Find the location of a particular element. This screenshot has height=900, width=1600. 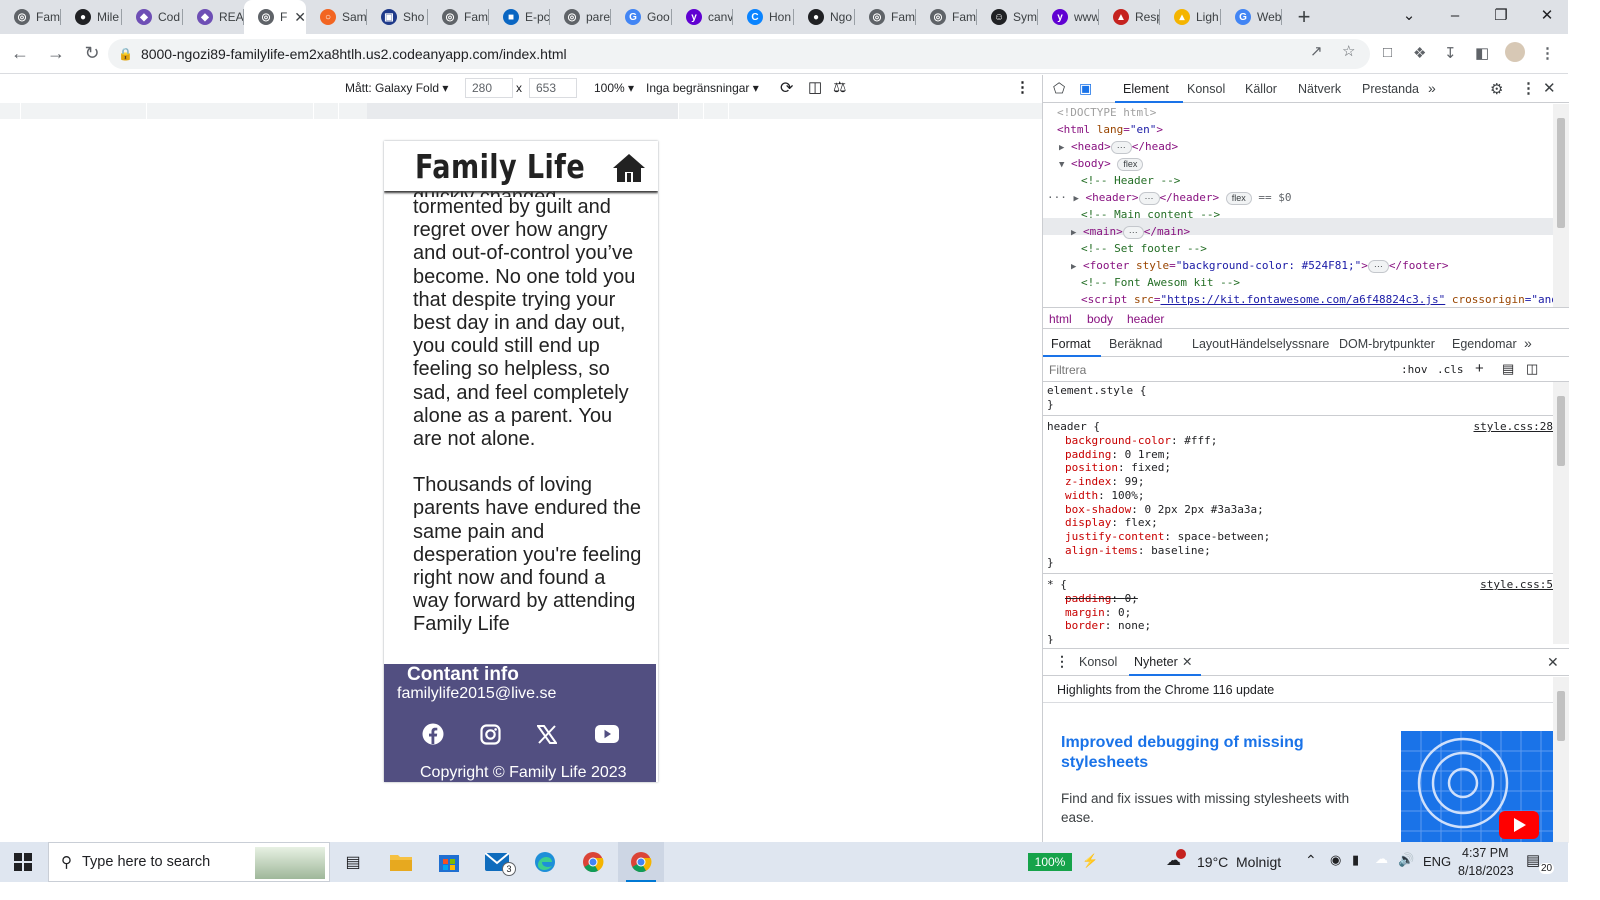

device-width-input is located at coordinates (489, 88).